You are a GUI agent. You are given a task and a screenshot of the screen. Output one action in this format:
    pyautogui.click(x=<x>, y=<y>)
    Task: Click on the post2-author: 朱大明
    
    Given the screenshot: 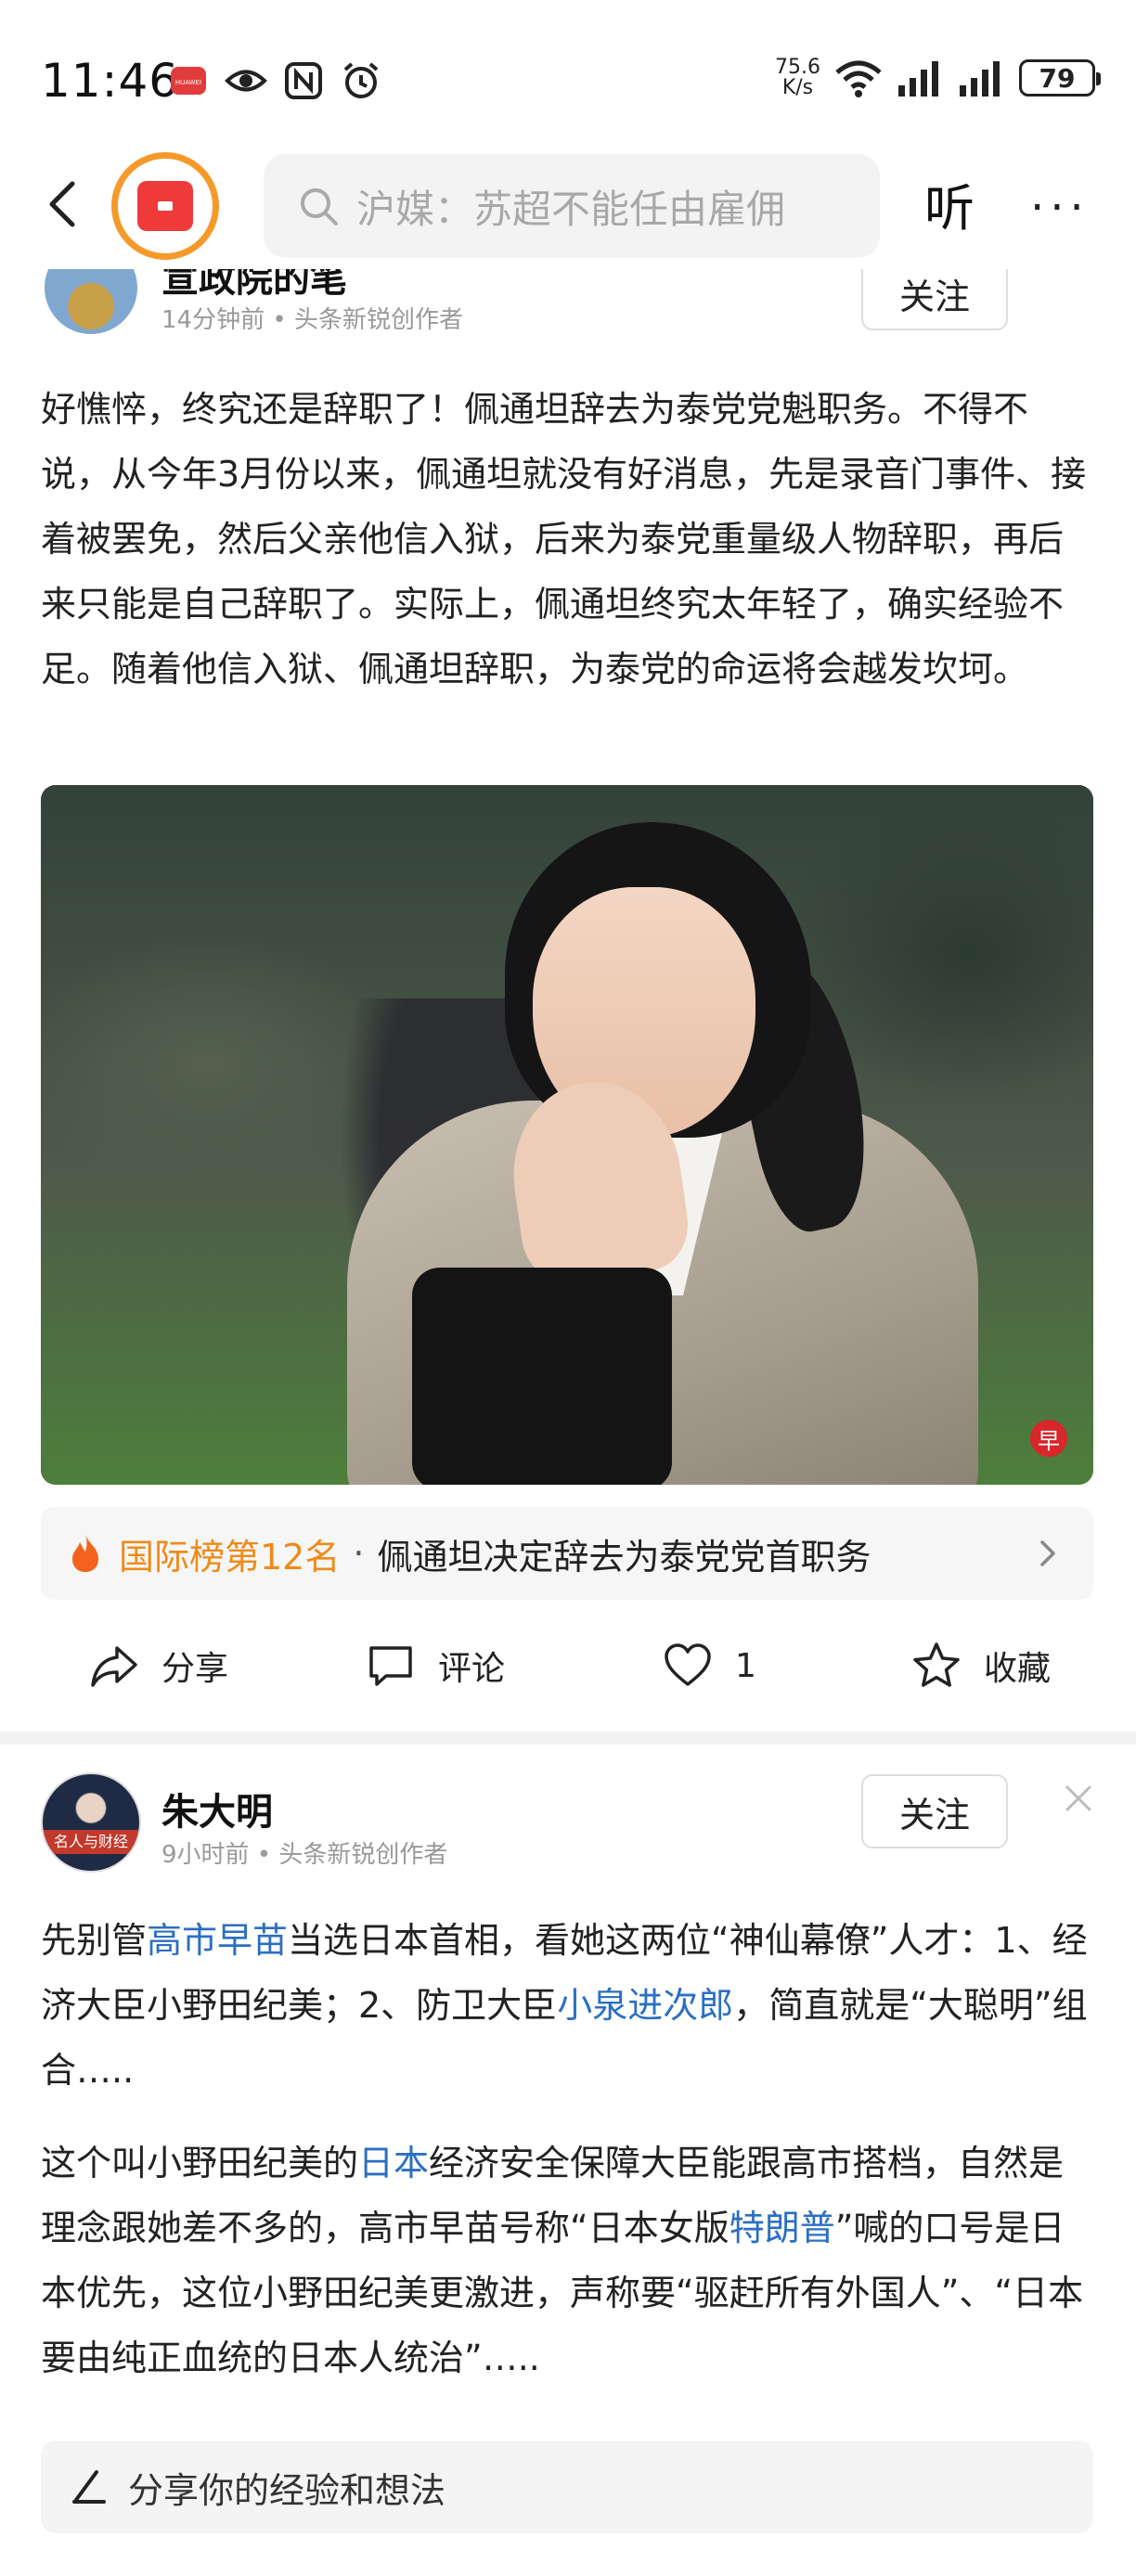 What is the action you would take?
    pyautogui.click(x=217, y=1808)
    